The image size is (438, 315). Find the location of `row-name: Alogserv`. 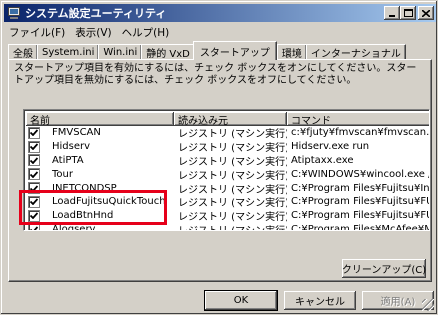

row-name: Alogserv is located at coordinates (74, 227).